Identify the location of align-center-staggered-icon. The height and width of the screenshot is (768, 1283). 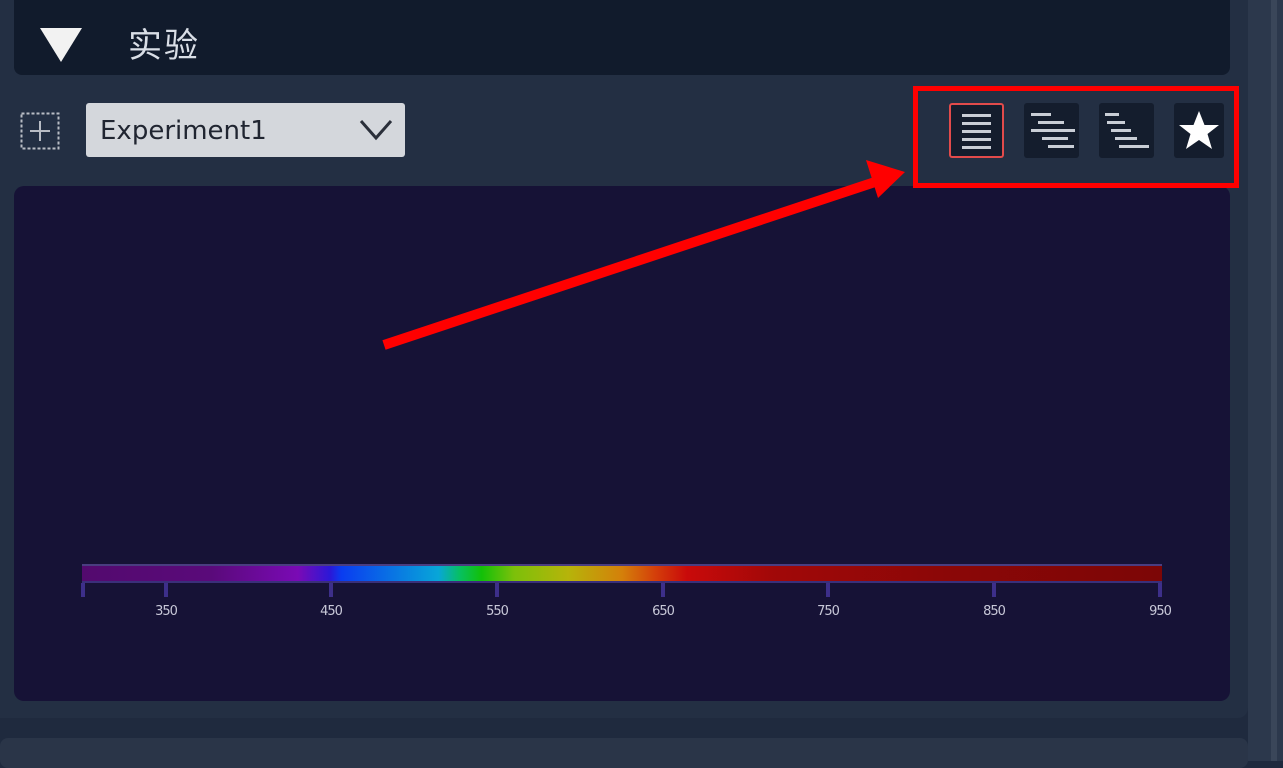
(1053, 130).